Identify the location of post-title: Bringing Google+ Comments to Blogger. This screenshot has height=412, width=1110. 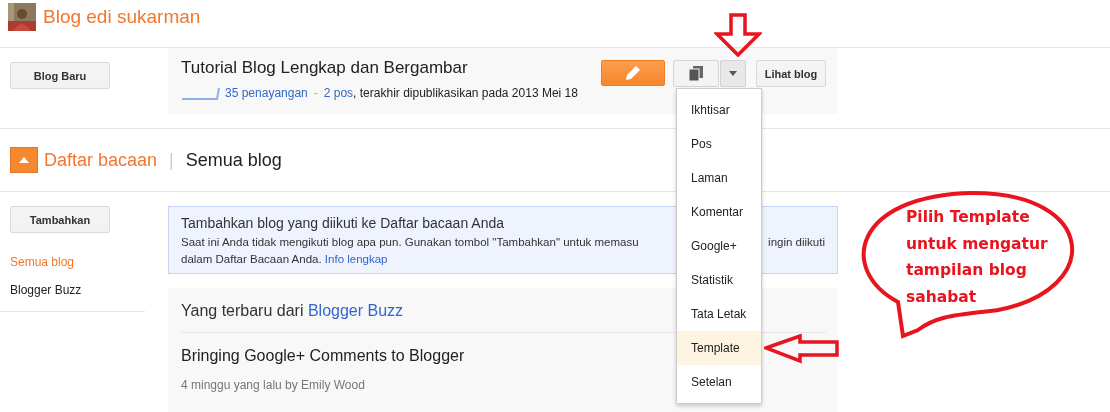
(323, 356).